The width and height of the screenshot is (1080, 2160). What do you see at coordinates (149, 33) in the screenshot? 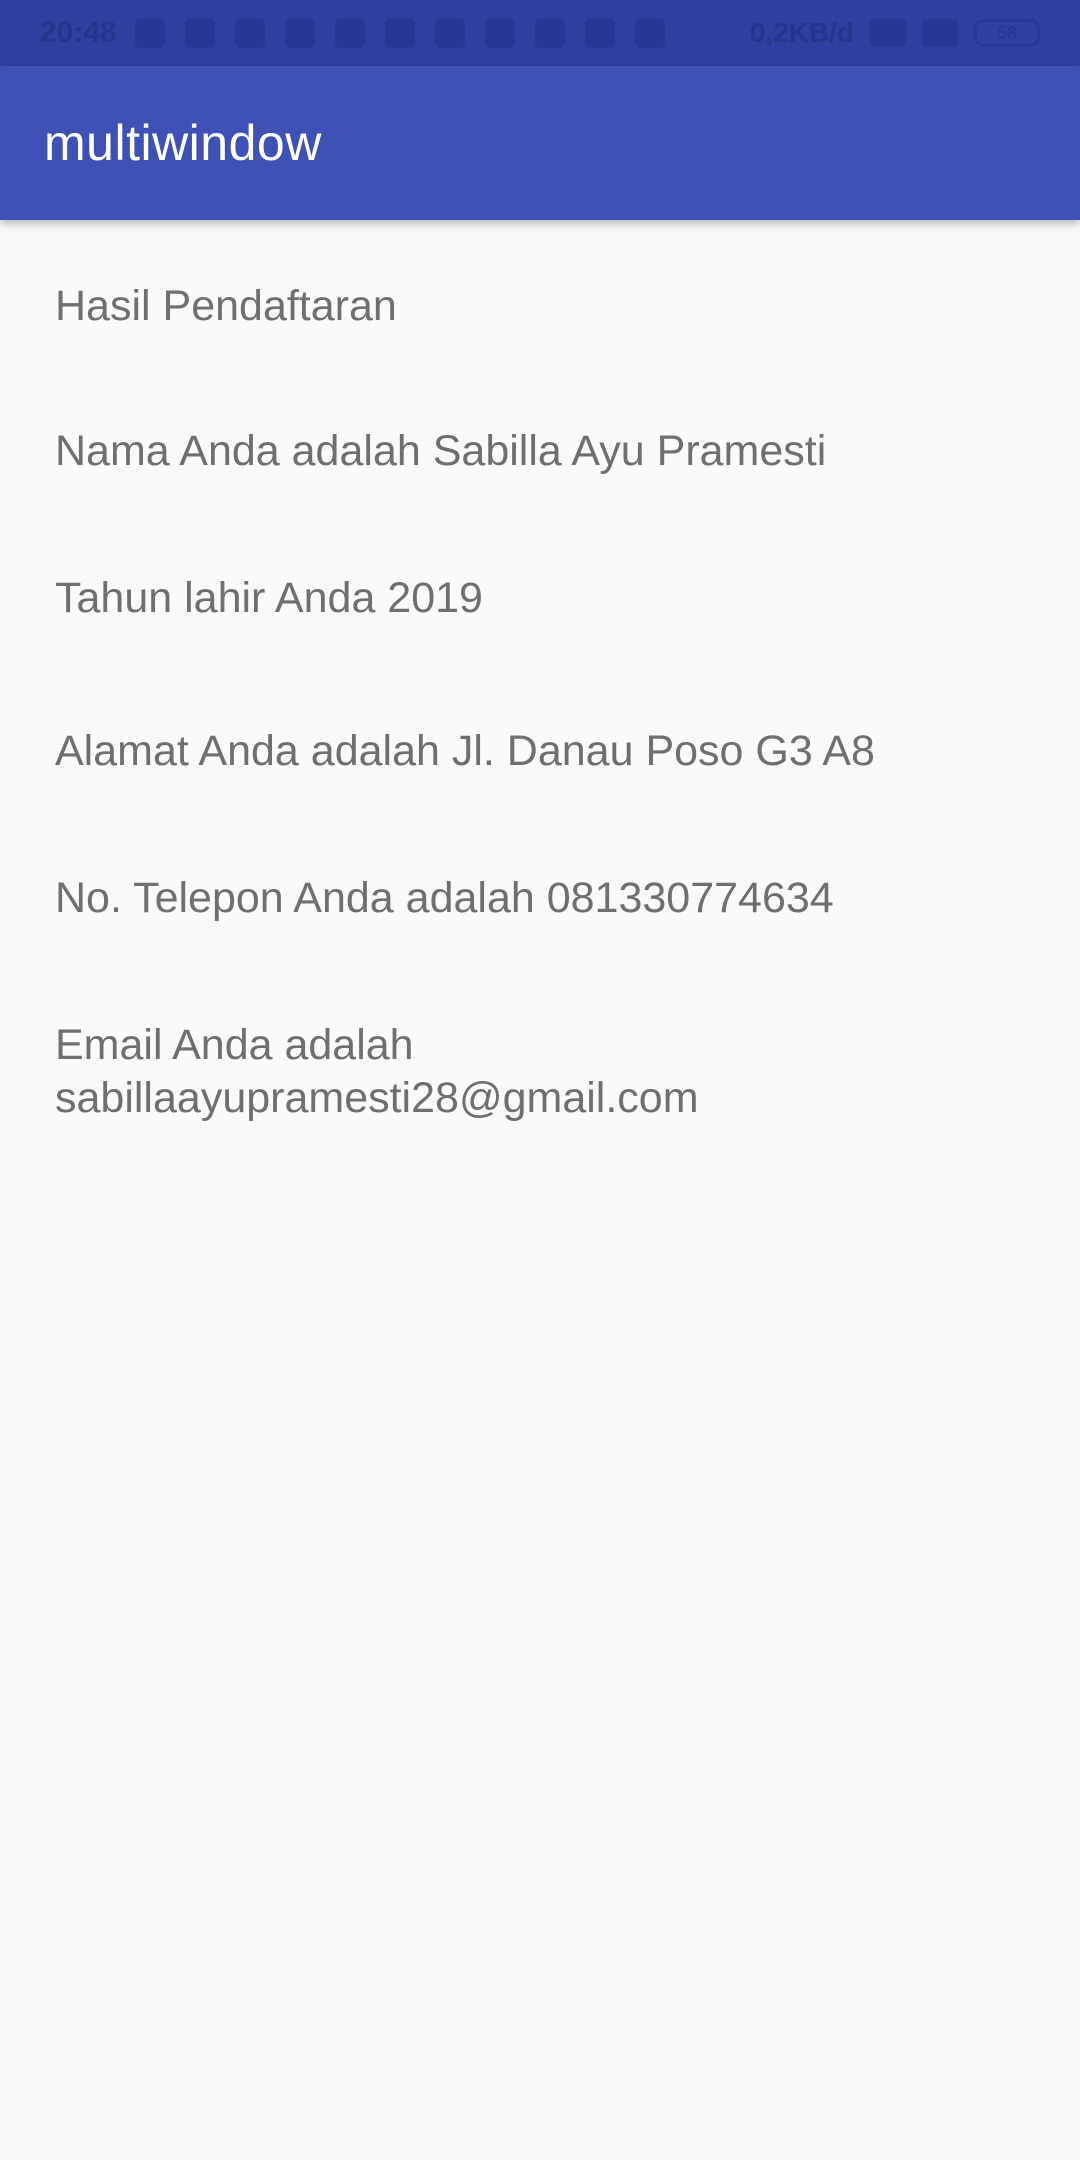
I see `whatsapp-icon` at bounding box center [149, 33].